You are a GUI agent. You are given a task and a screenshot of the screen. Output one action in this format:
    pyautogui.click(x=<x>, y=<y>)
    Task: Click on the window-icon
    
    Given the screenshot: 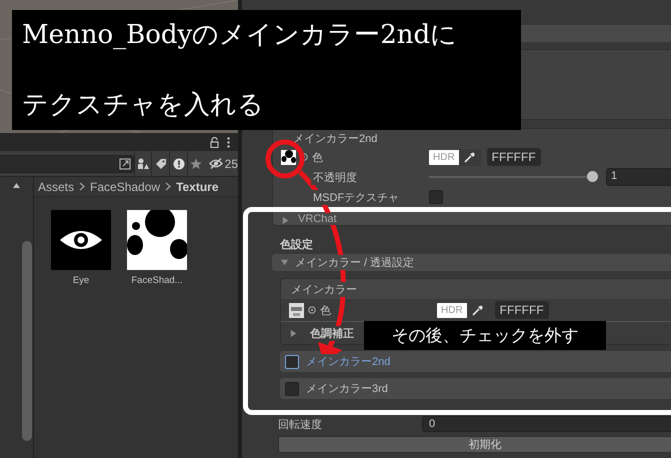 What is the action you would take?
    pyautogui.click(x=124, y=164)
    